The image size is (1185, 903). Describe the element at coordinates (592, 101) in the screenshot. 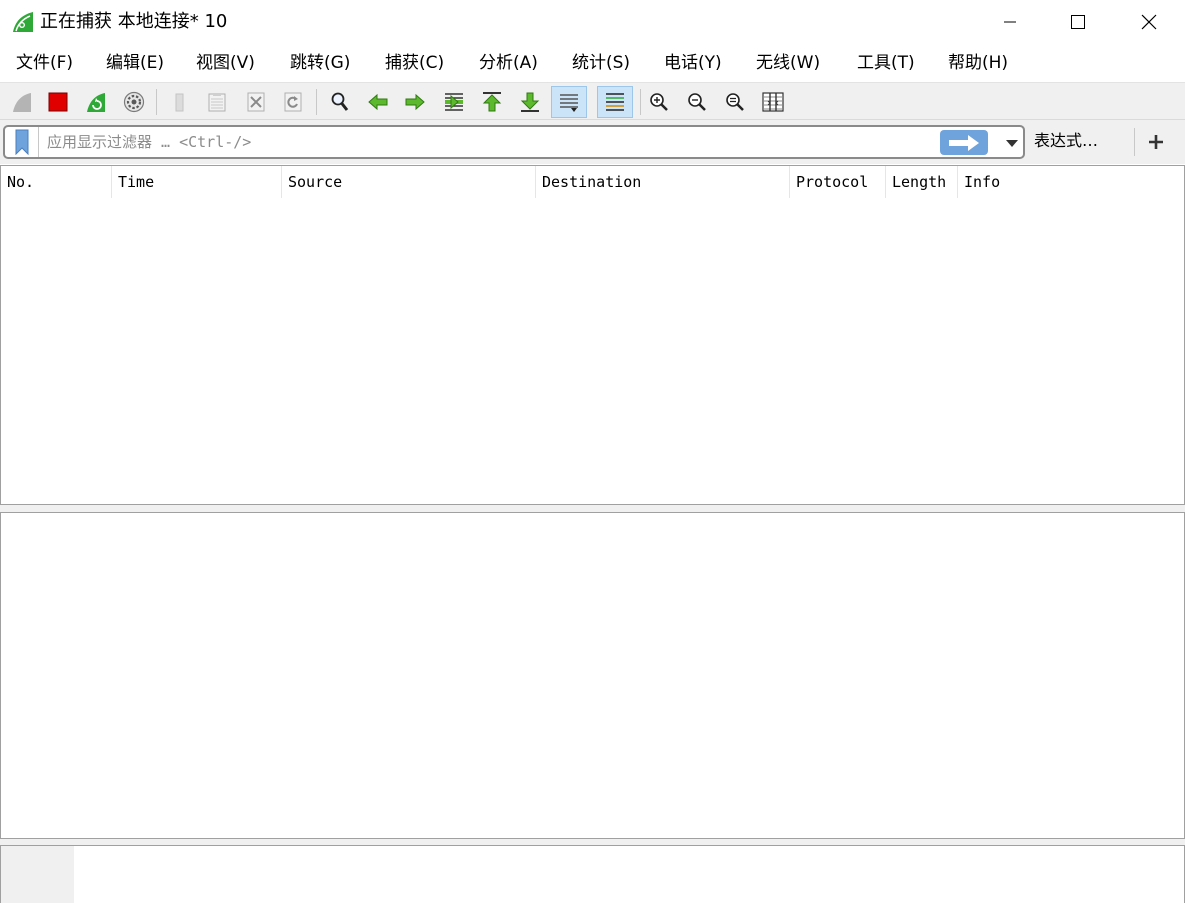

I see `main-toolbar` at that location.